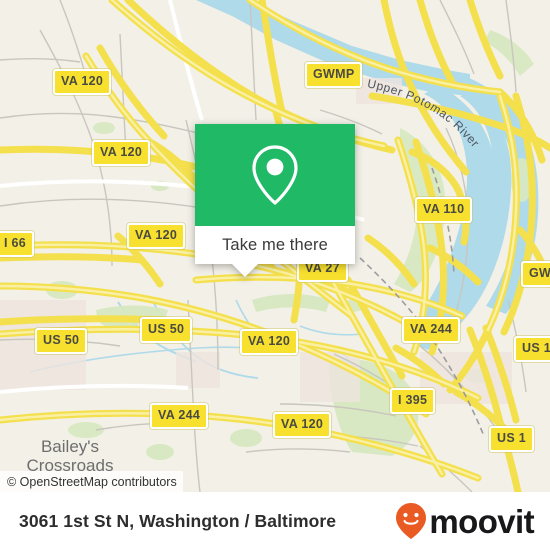 This screenshot has height=550, width=550. I want to click on road-shield-va110: VA 110, so click(444, 210).